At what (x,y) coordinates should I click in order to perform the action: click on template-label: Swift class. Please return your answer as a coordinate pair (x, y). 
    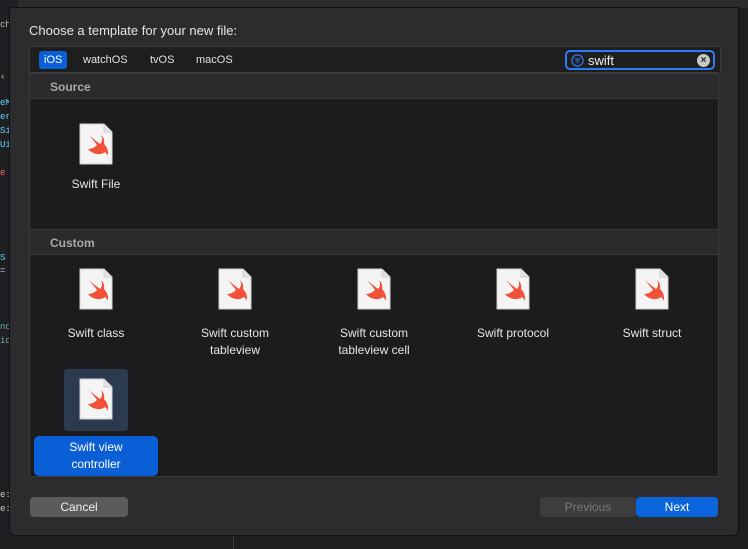
    Looking at the image, I should click on (96, 333).